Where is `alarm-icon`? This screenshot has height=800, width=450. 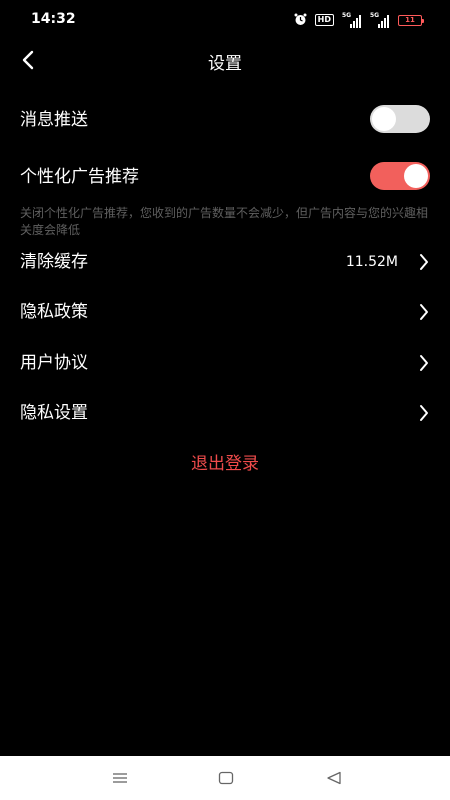
alarm-icon is located at coordinates (300, 20).